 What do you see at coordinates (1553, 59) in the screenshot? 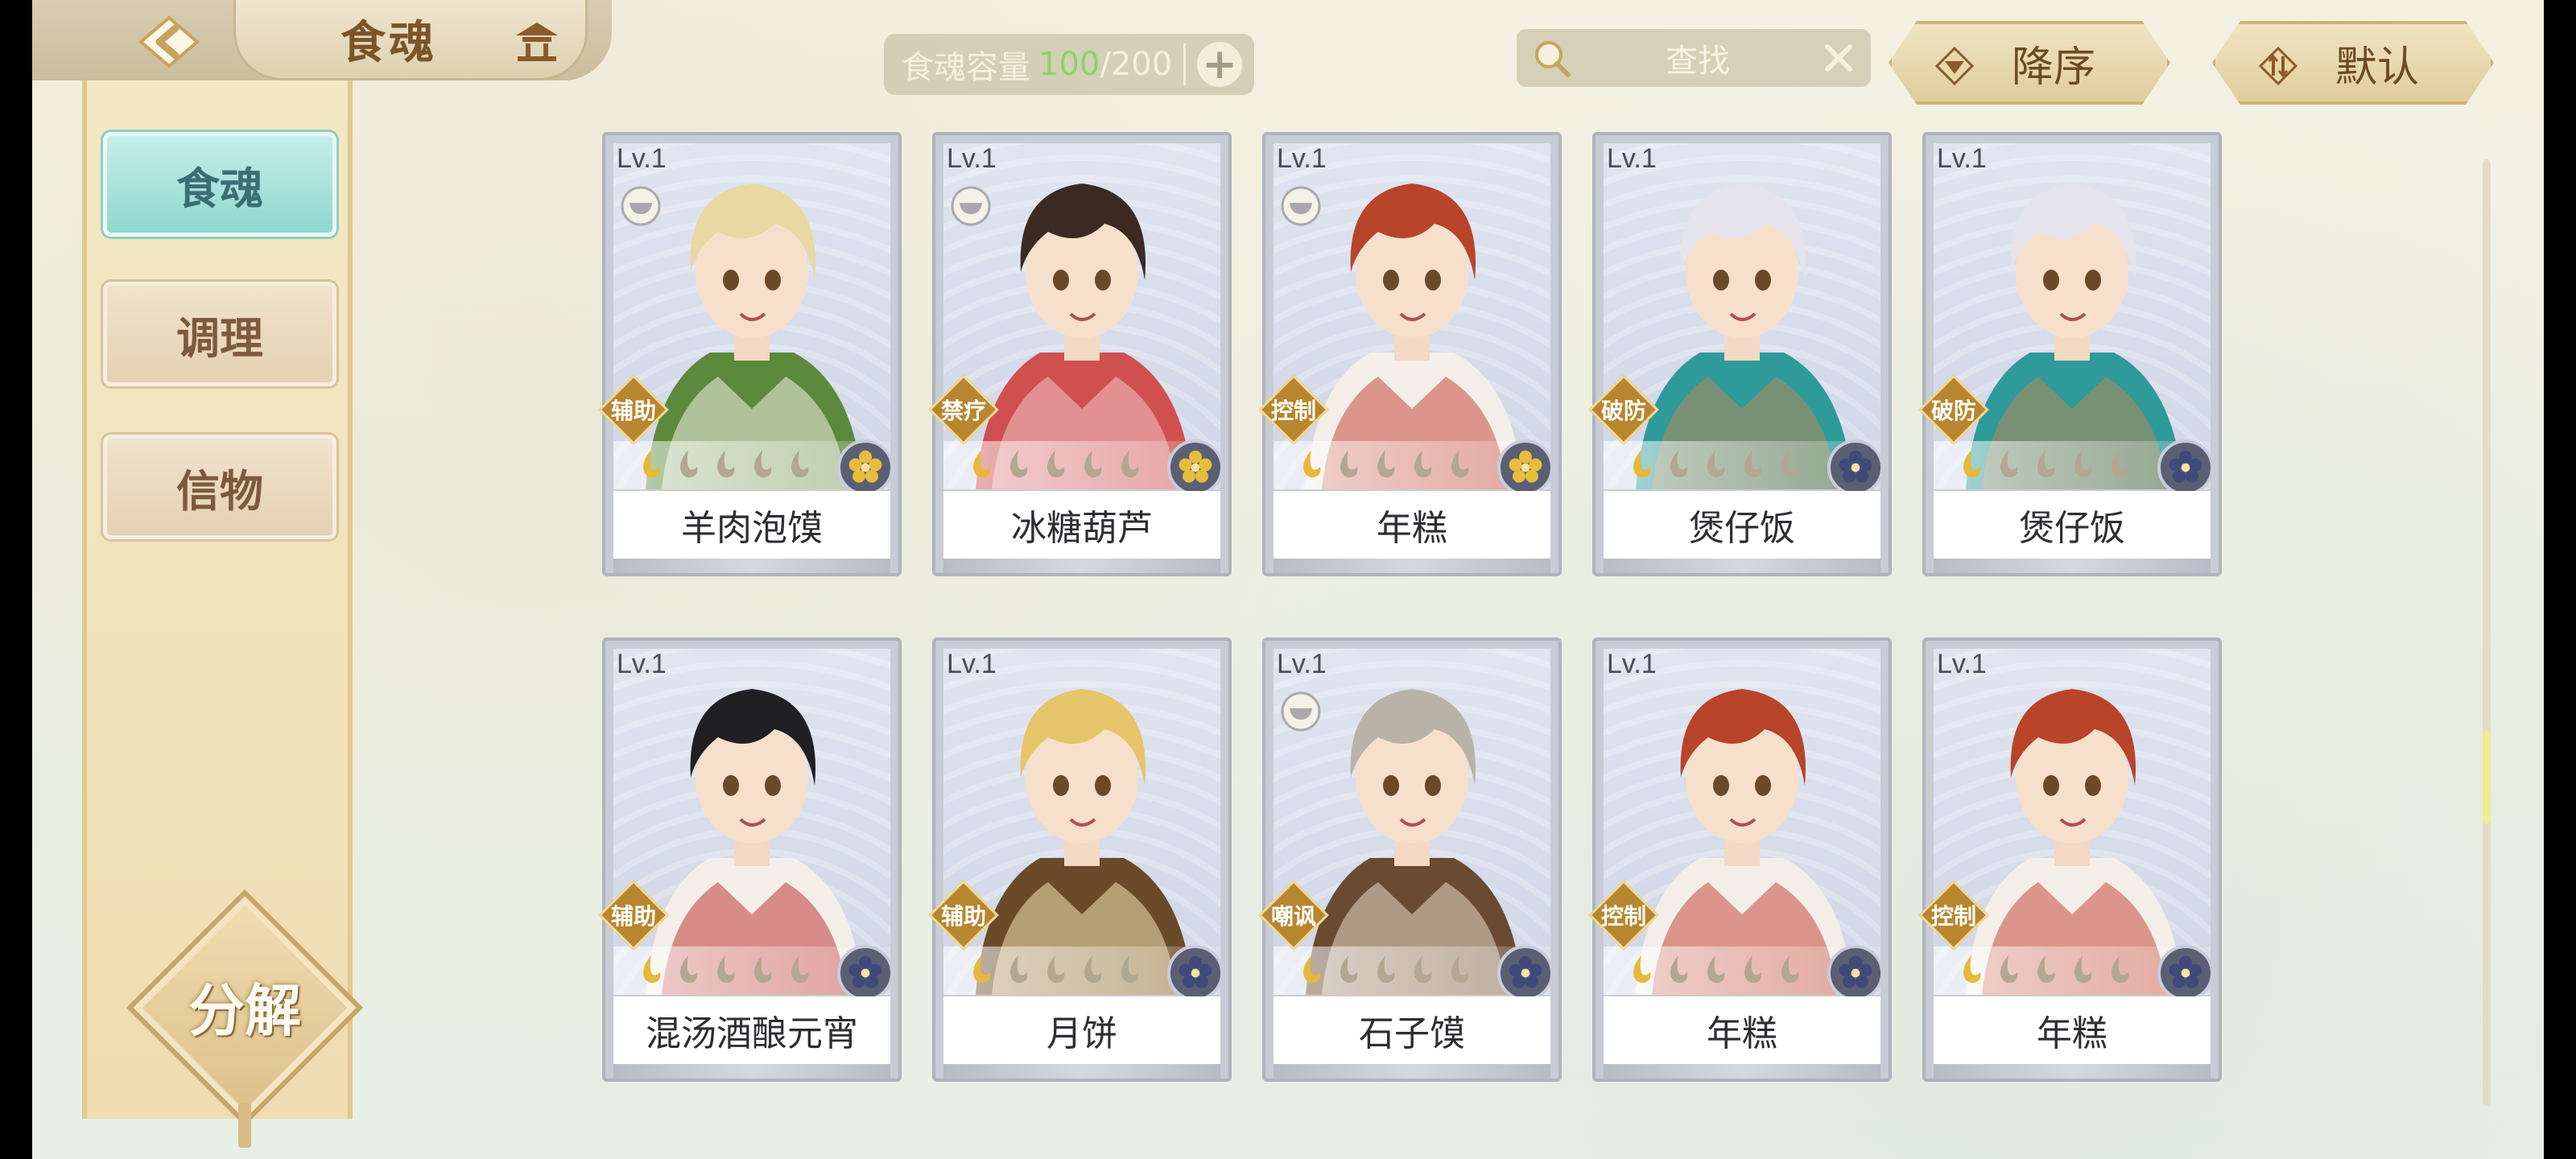
I see `search-icon` at bounding box center [1553, 59].